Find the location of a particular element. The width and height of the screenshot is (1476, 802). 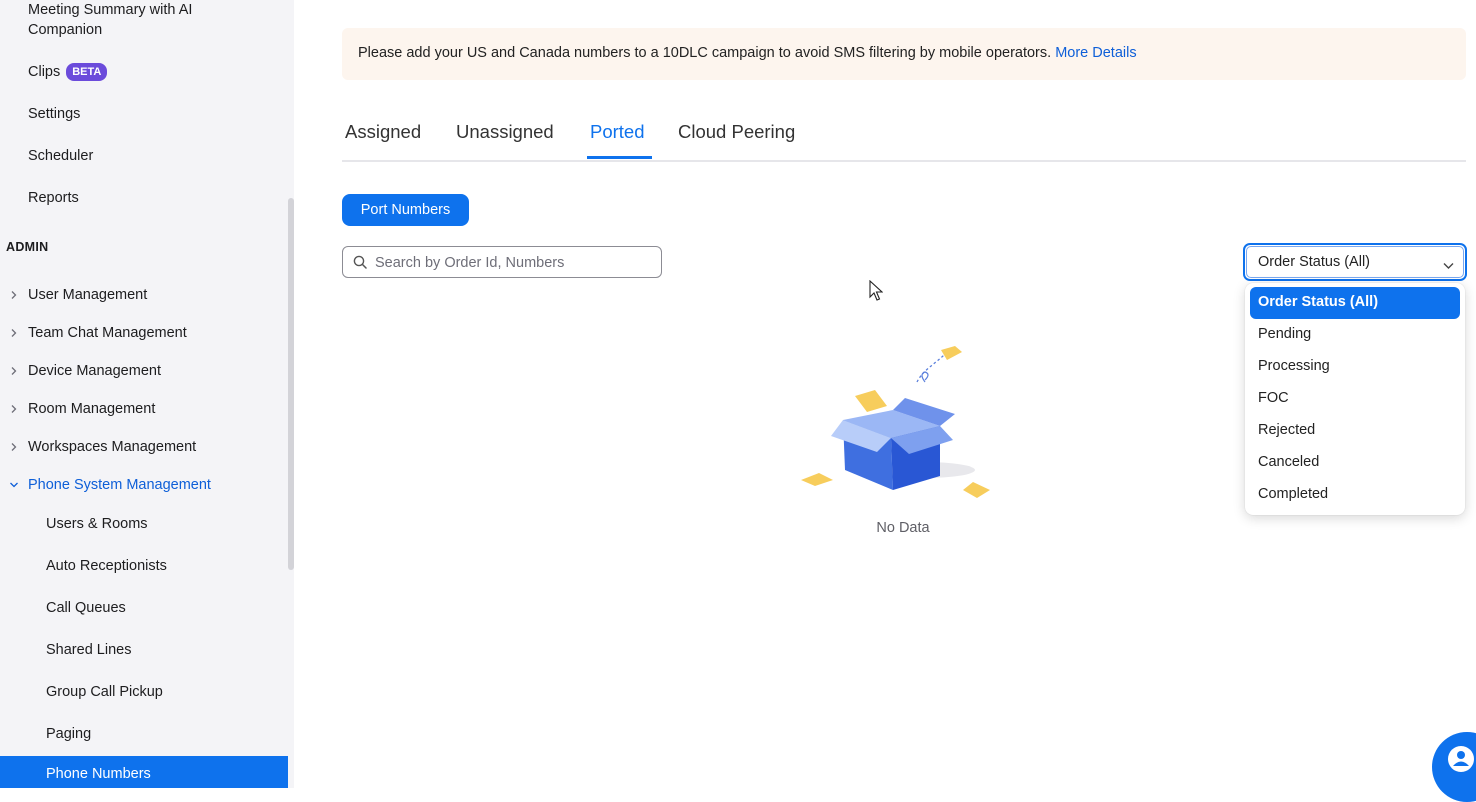

option-order-status-all: Order Status (All) is located at coordinates (1355, 303).